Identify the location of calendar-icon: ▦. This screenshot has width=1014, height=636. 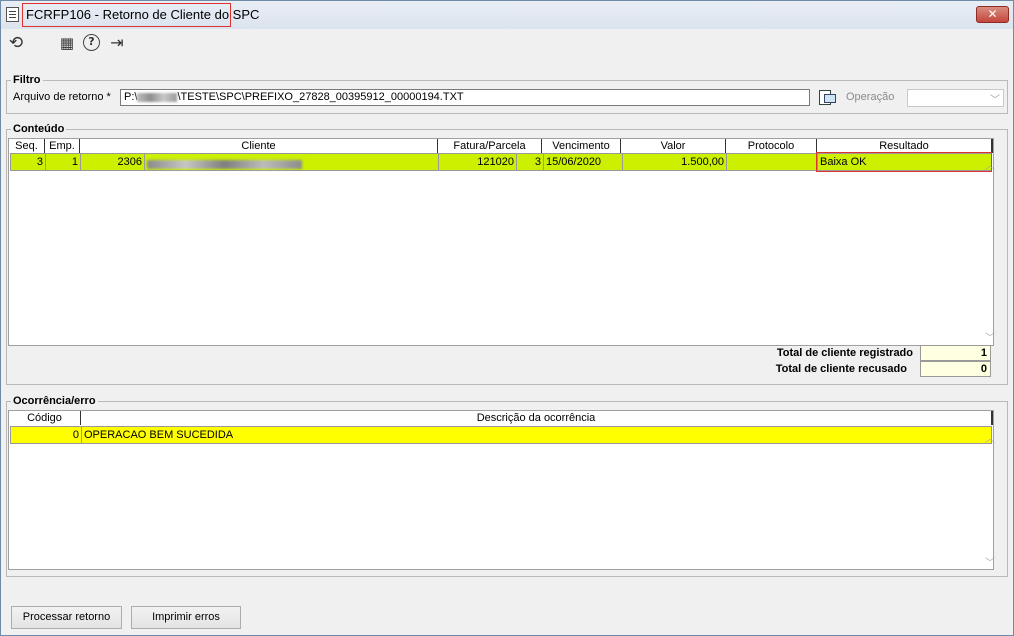
(67, 43).